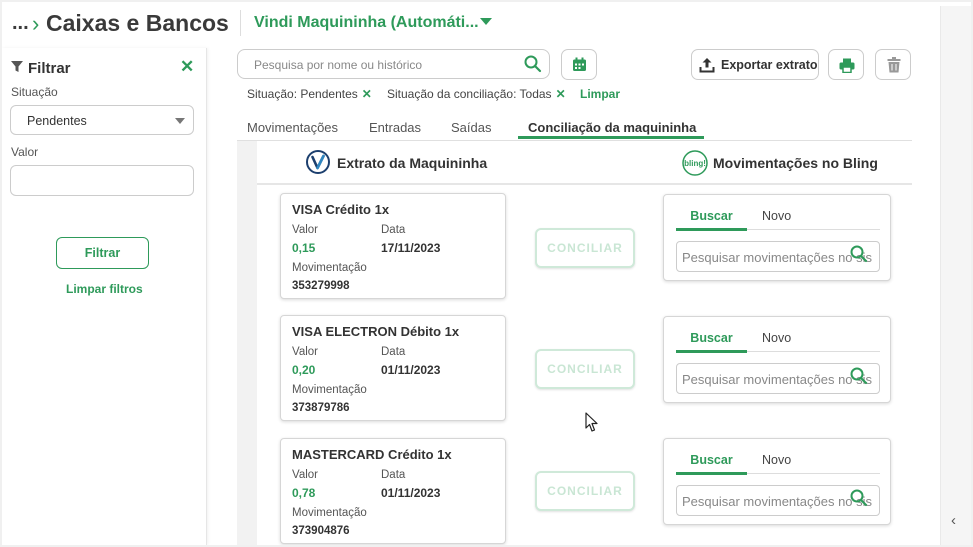 The width and height of the screenshot is (973, 547). What do you see at coordinates (372, 454) in the screenshot?
I see `card-title: MASTERCARD Crédito 1x` at bounding box center [372, 454].